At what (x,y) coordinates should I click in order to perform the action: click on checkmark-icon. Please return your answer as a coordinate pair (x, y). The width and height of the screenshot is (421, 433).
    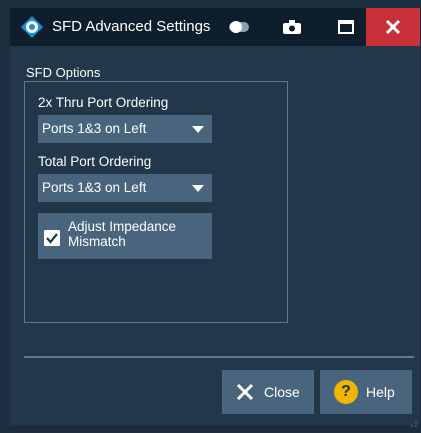
    Looking at the image, I should click on (52, 238).